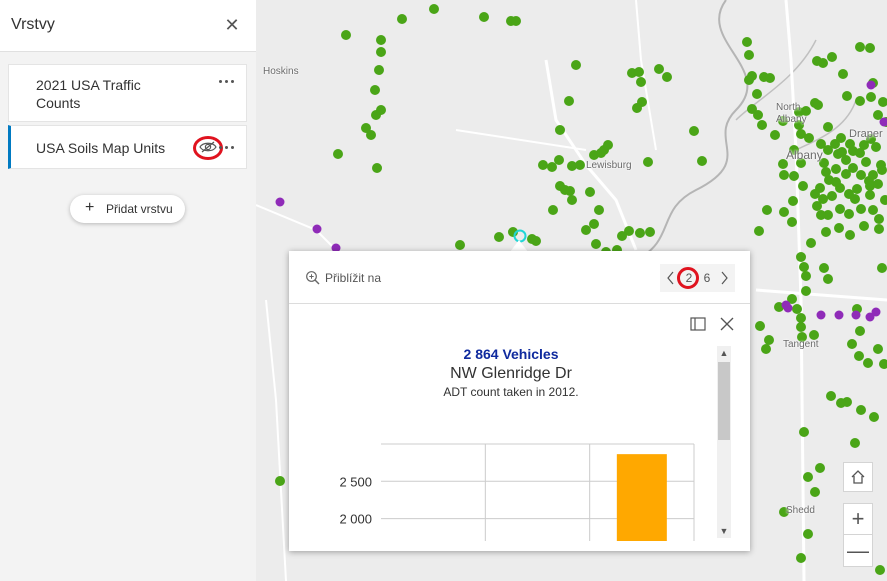 The height and width of the screenshot is (581, 887). Describe the element at coordinates (127, 209) in the screenshot. I see `add-layer-button: + Přidat vrstvu` at that location.